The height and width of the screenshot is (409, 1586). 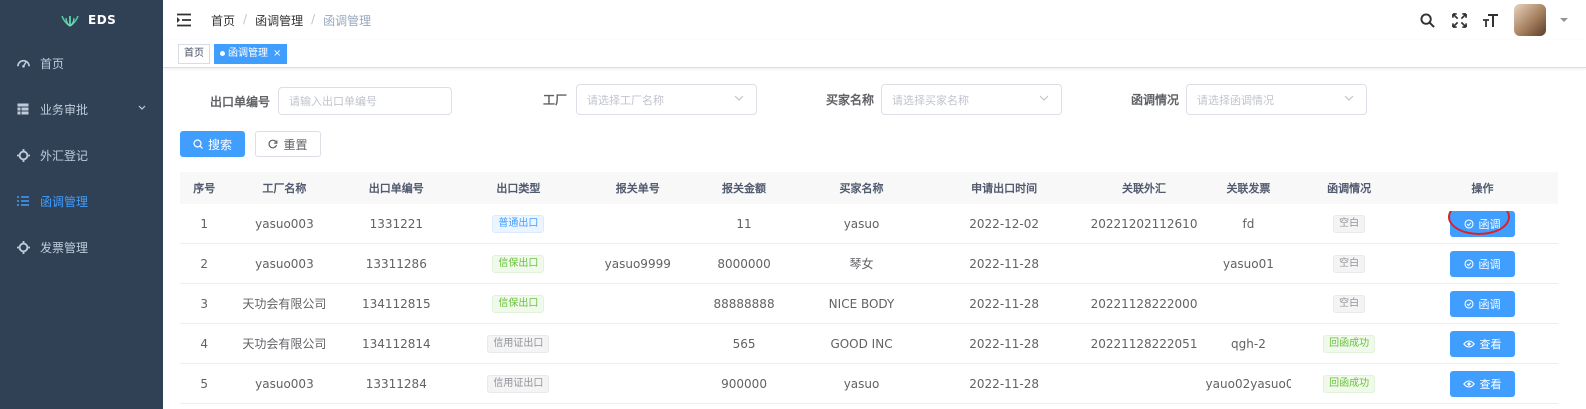 I want to click on breadcrumb-home: 首页, so click(x=223, y=20).